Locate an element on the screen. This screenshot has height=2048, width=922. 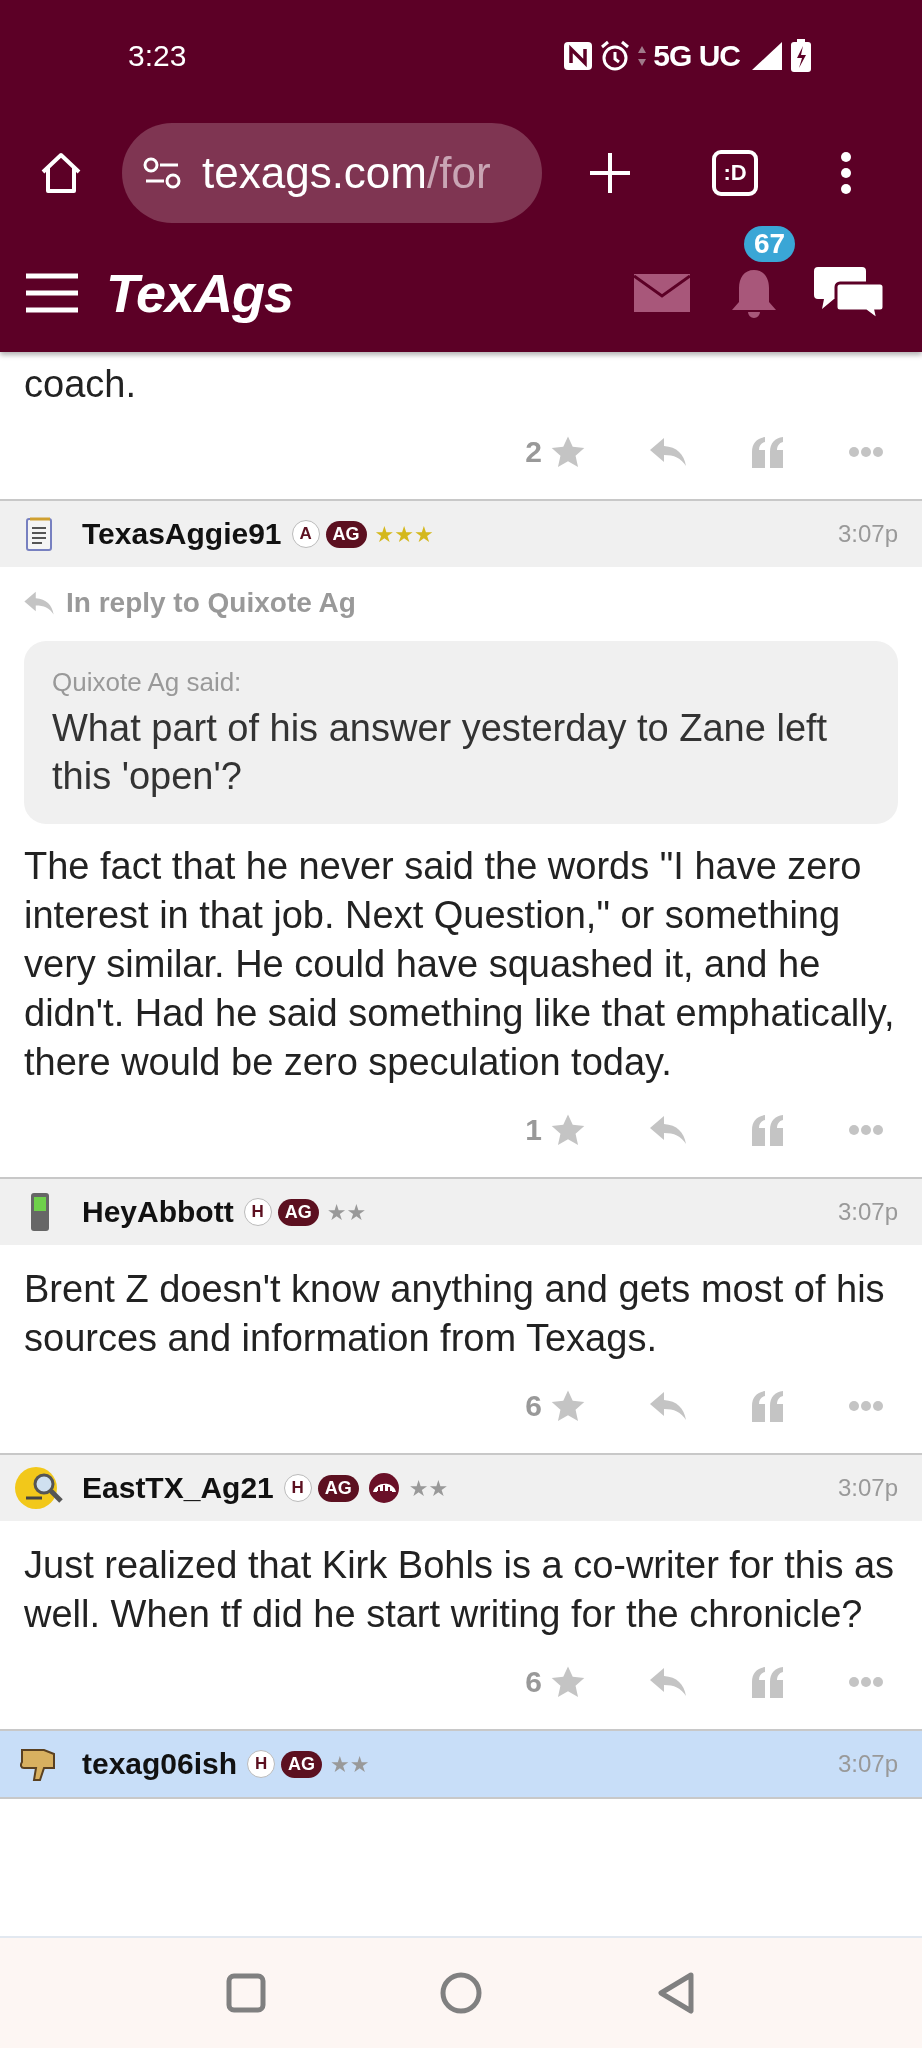
post-text: The fact that he never said the words "I have zero interest in that job. Next Question," or something very similar. He could have squashed it, and he didn't. Had he said something like that emphatically, there would be zero speculation today. is located at coordinates (460, 964).